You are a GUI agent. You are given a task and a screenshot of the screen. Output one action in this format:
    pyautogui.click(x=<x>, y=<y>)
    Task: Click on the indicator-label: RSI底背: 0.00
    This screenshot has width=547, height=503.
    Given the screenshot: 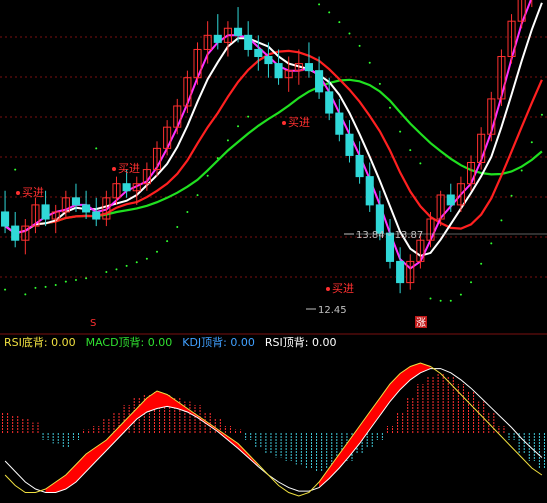 What is the action you would take?
    pyautogui.click(x=40, y=342)
    